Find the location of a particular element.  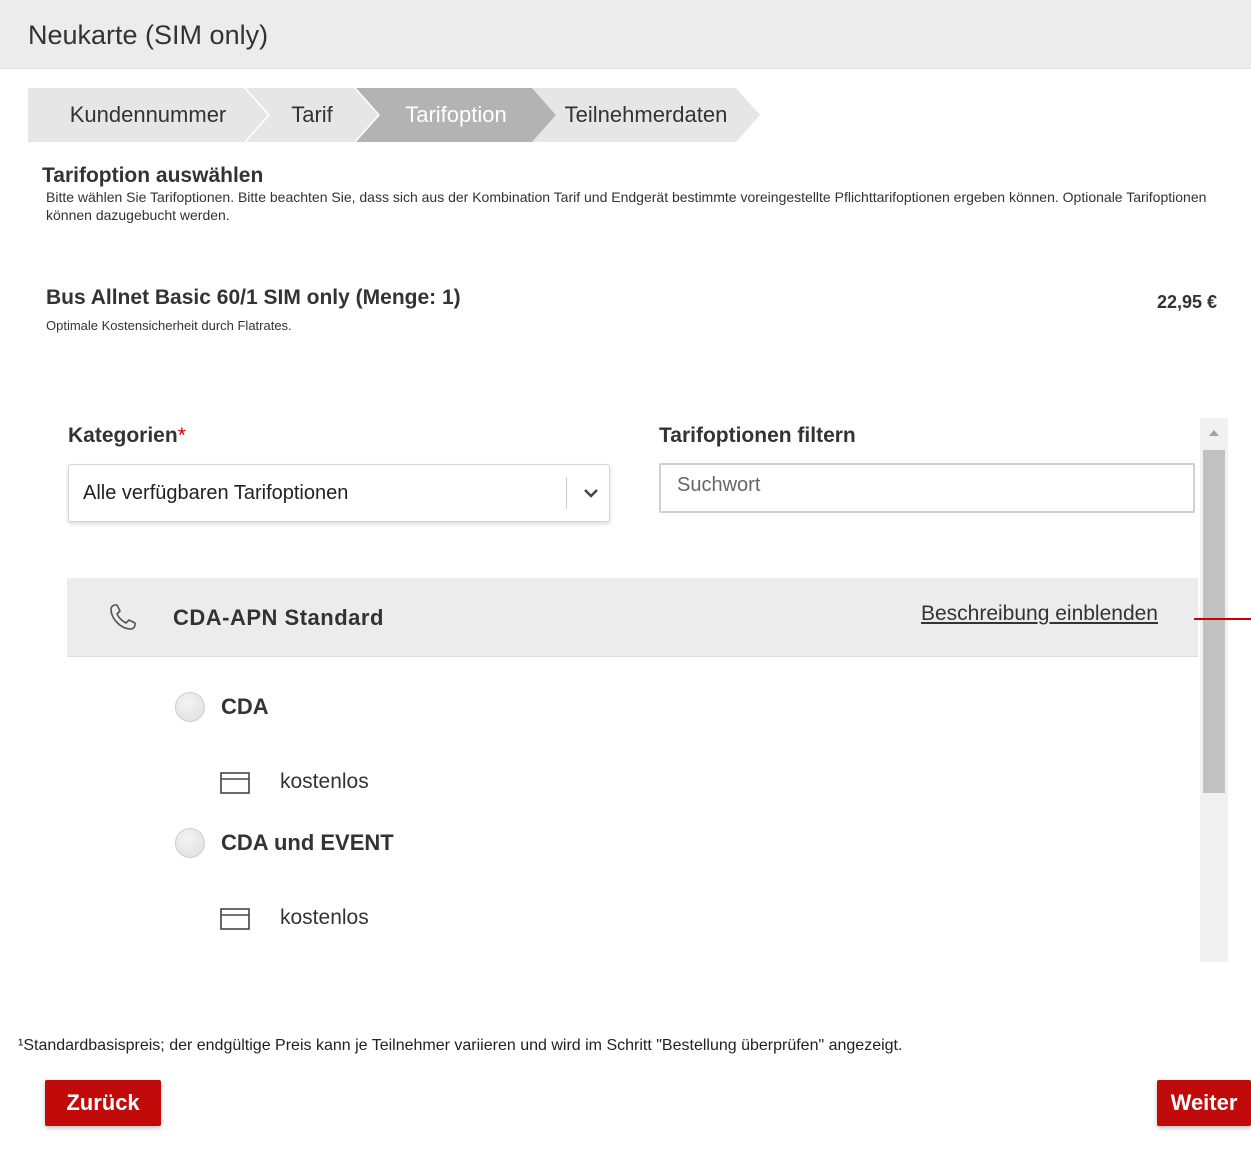

option-group-title: CDA-APN Standard is located at coordinates (278, 617).